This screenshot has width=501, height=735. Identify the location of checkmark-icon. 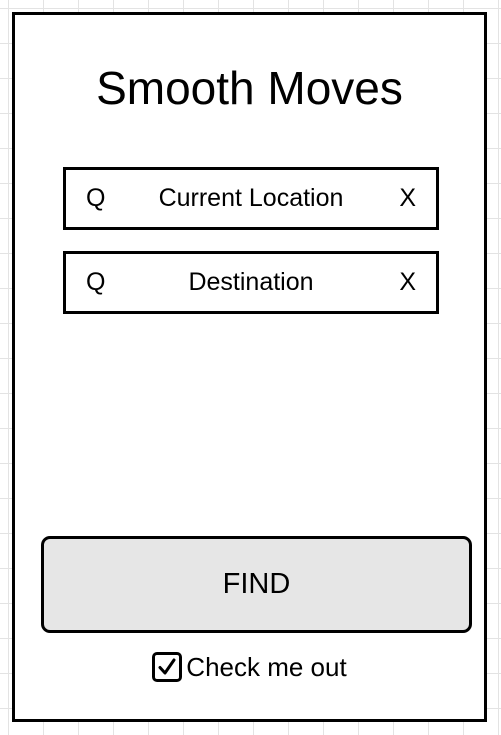
(167, 666).